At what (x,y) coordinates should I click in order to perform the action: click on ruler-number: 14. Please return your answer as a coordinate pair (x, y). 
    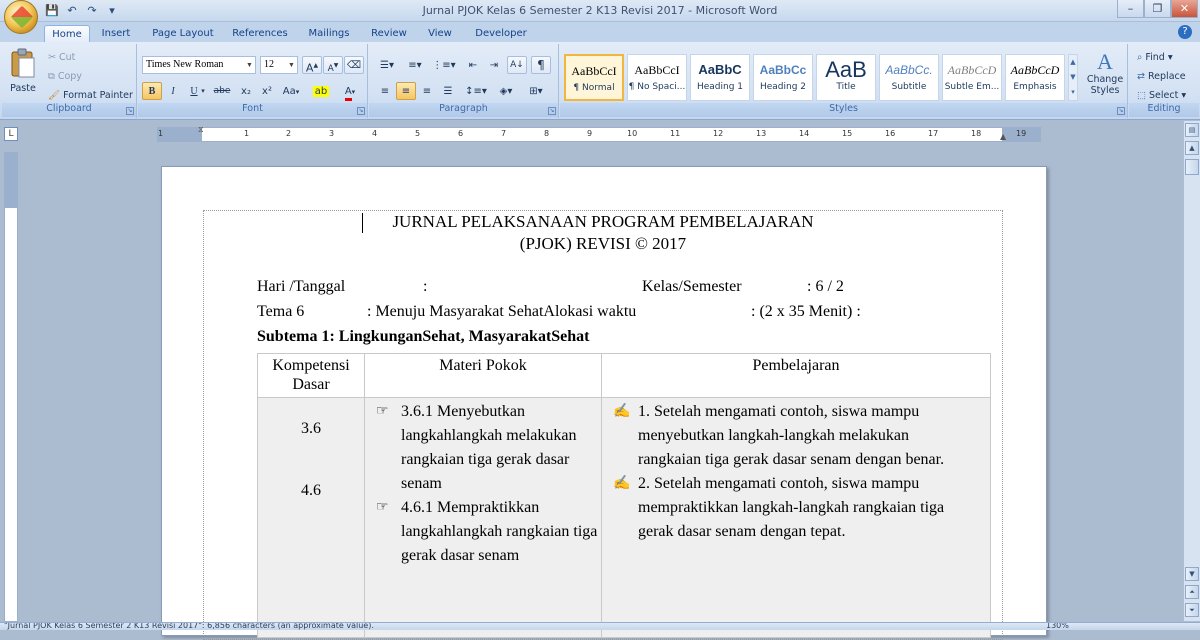
    Looking at the image, I should click on (804, 133).